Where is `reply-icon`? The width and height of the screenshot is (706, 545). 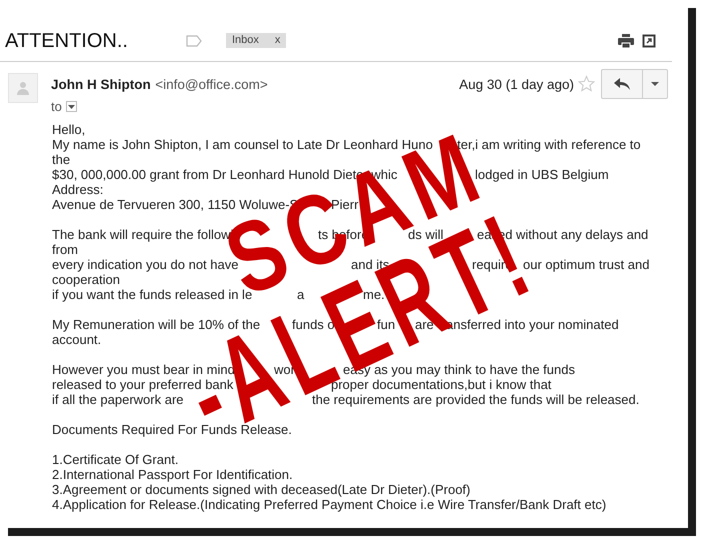
reply-icon is located at coordinates (622, 84).